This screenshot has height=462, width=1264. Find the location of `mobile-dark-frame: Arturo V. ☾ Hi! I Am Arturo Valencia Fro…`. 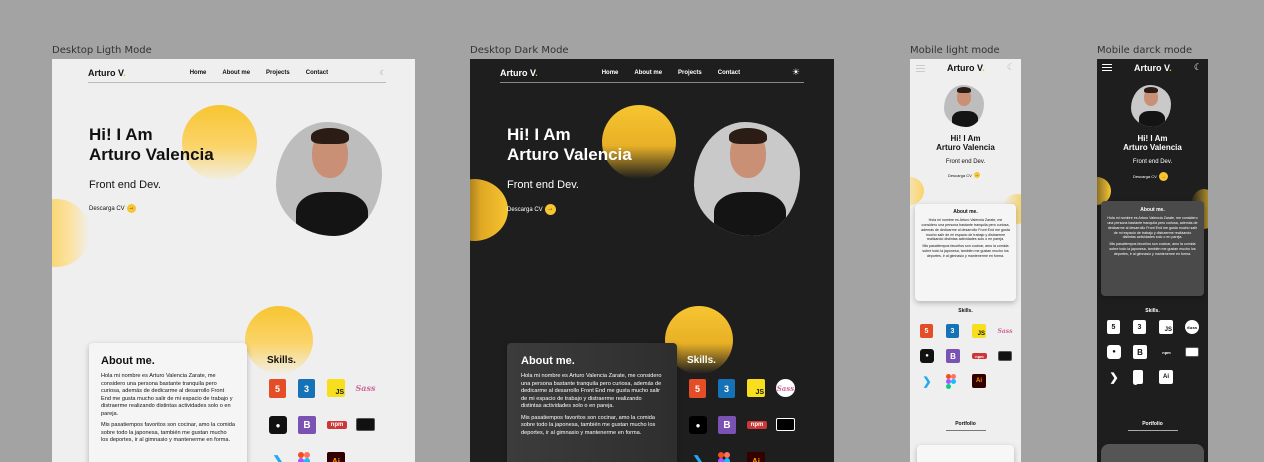

mobile-dark-frame: Arturo V. ☾ Hi! I Am Arturo Valencia Fro… is located at coordinates (1152, 260).